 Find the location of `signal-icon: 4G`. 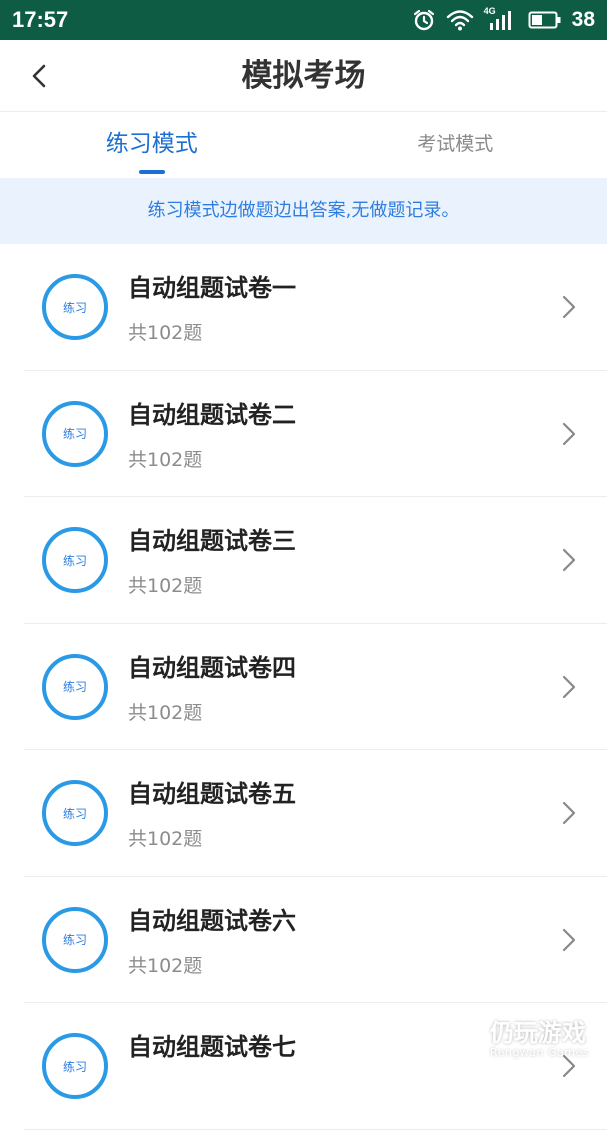

signal-icon: 4G is located at coordinates (501, 20).